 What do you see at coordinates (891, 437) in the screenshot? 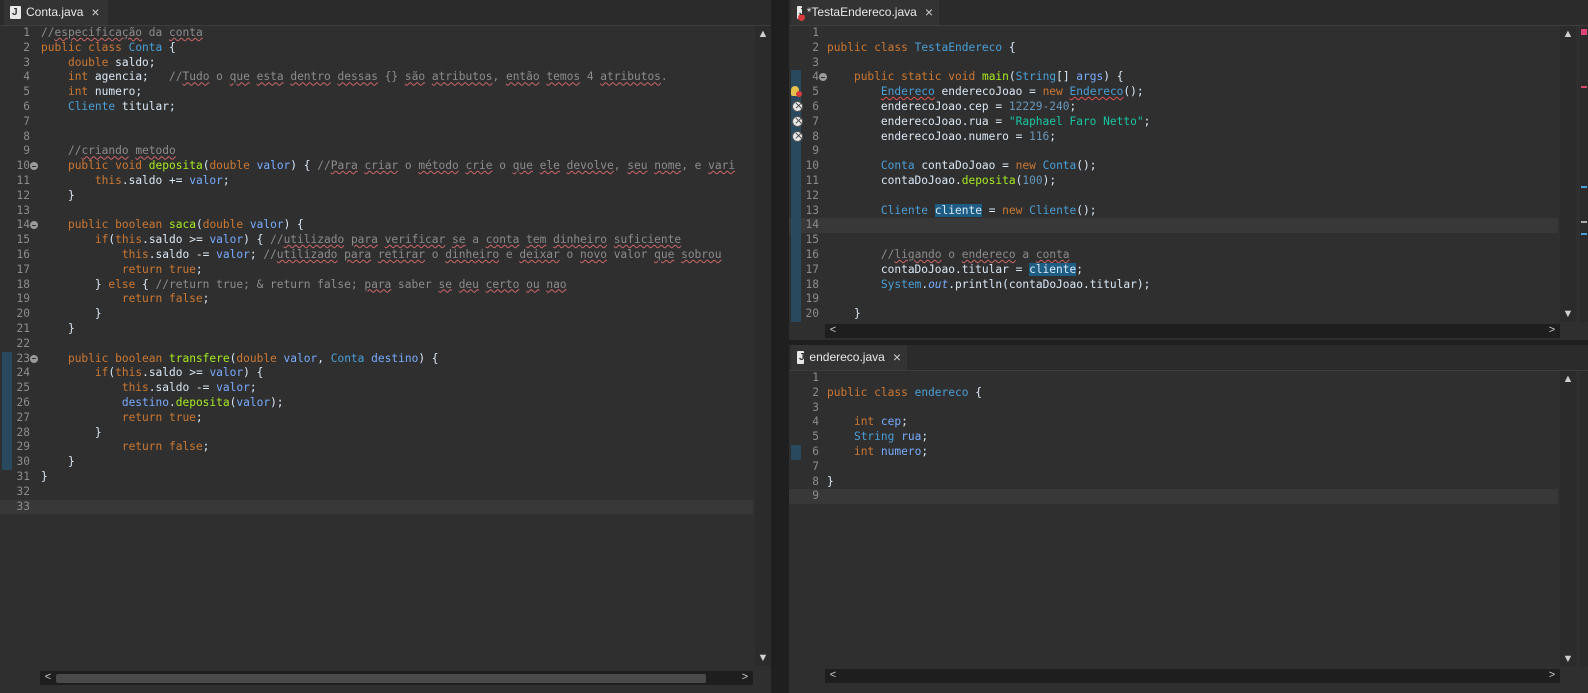
I see `code-text: String rua;` at bounding box center [891, 437].